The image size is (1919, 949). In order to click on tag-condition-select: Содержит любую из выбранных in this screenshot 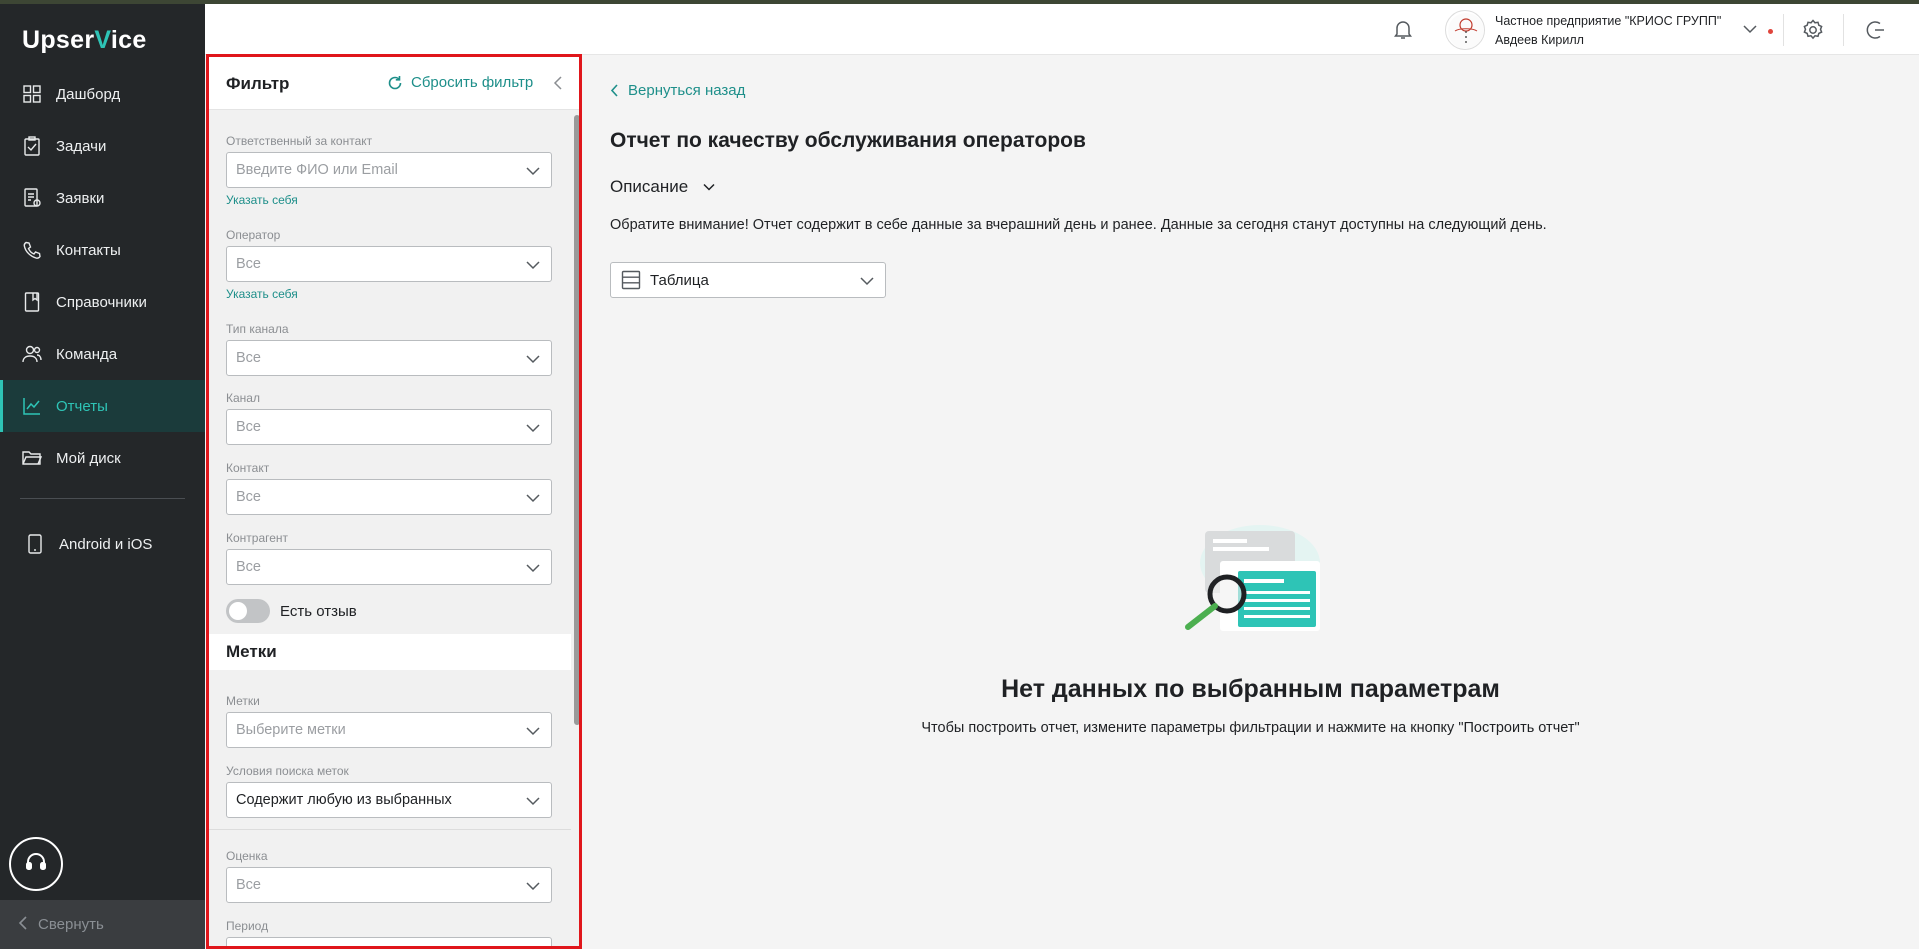, I will do `click(389, 800)`.